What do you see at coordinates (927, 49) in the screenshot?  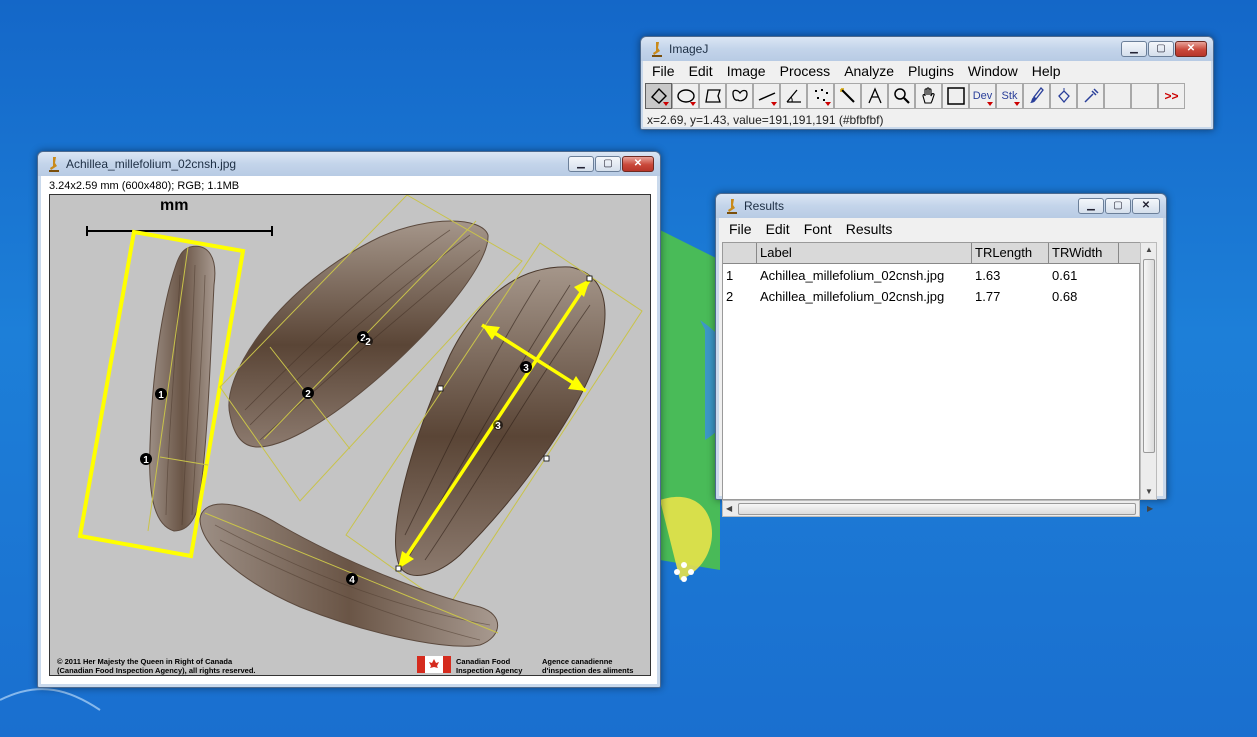 I see `imagej-titlebar: ImageJ ▁ ▢ ✕` at bounding box center [927, 49].